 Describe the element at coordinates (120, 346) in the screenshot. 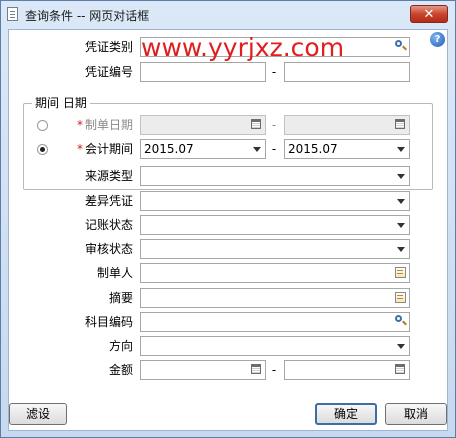

I see `direction-label: 方向` at that location.